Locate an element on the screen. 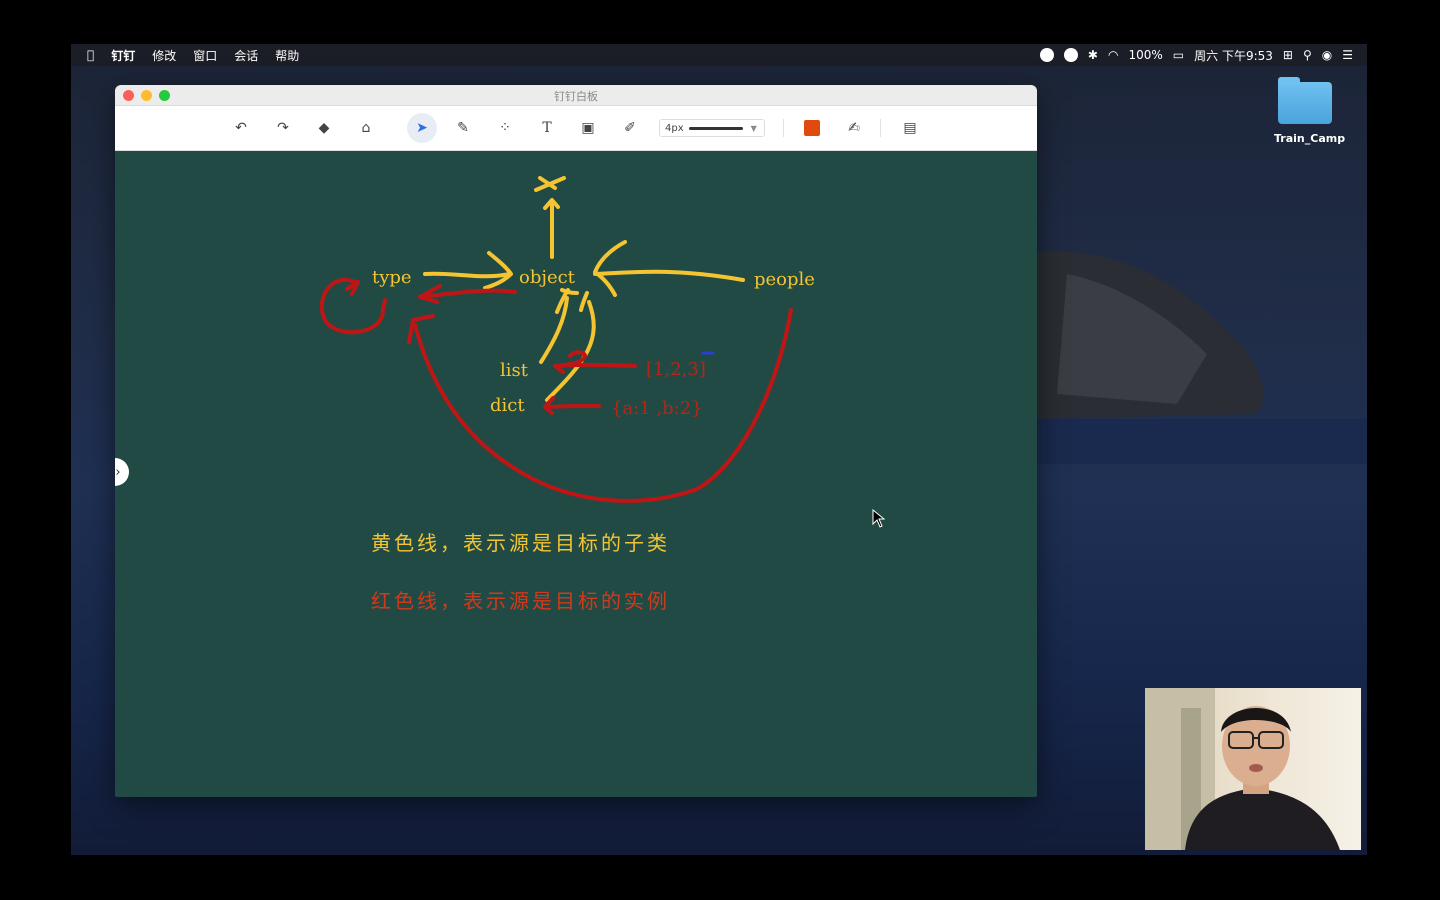 The image size is (1440, 900). clear-icon: ⌂ is located at coordinates (366, 128).